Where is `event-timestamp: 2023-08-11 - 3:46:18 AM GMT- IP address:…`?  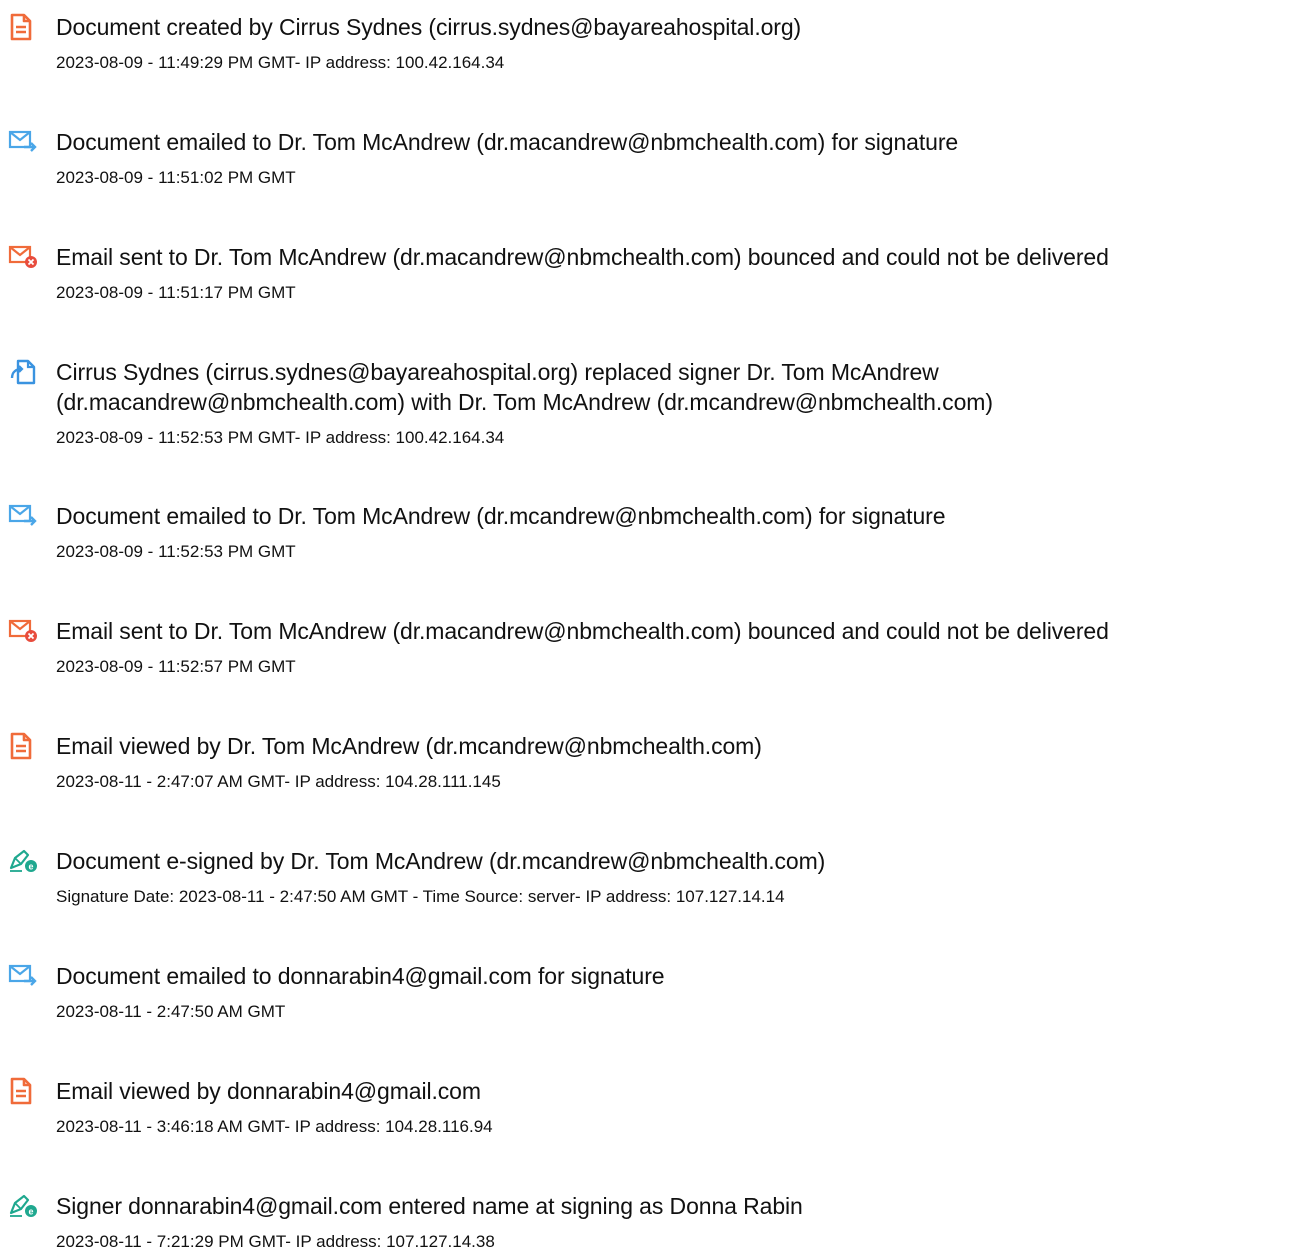 event-timestamp: 2023-08-11 - 3:46:18 AM GMT- IP address:… is located at coordinates (274, 1126).